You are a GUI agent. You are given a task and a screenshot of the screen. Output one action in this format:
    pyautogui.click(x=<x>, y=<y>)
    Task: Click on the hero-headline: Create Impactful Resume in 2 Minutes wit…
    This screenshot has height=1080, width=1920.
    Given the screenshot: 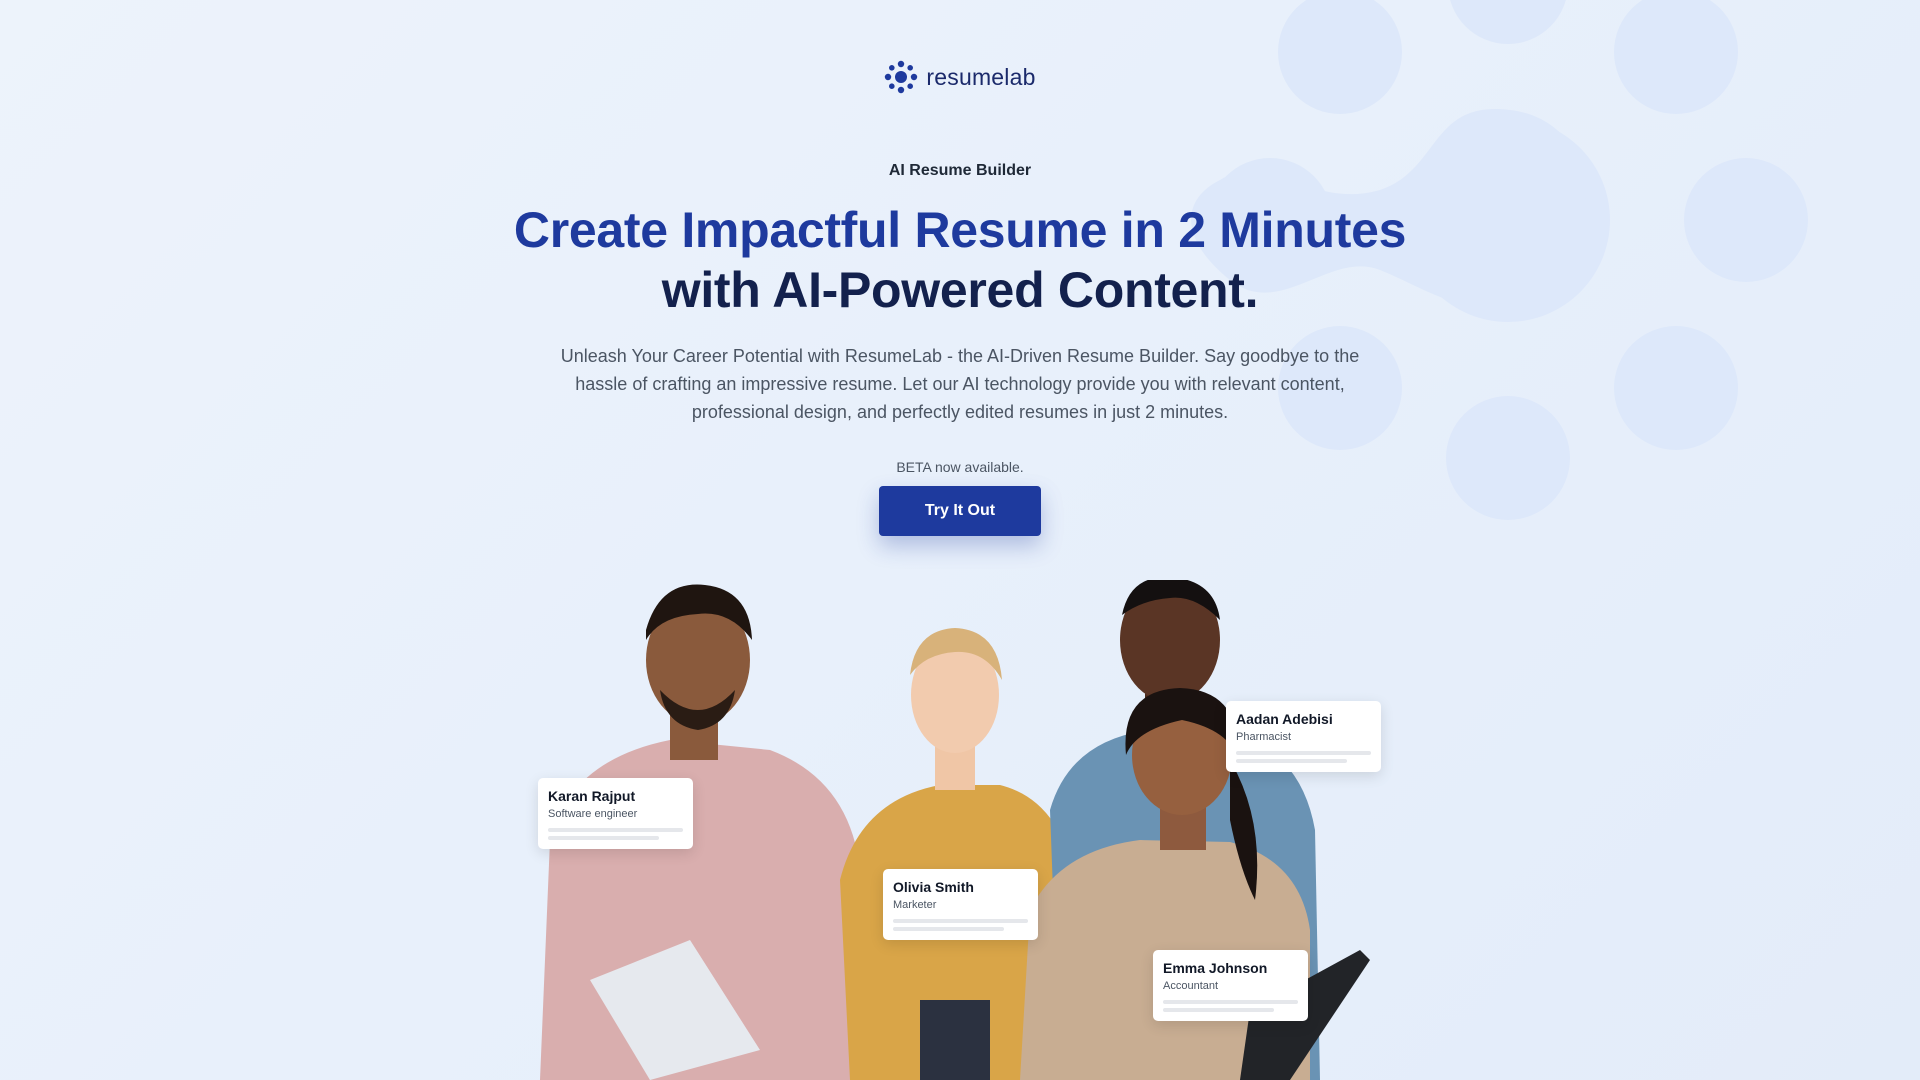 What is the action you would take?
    pyautogui.click(x=960, y=260)
    